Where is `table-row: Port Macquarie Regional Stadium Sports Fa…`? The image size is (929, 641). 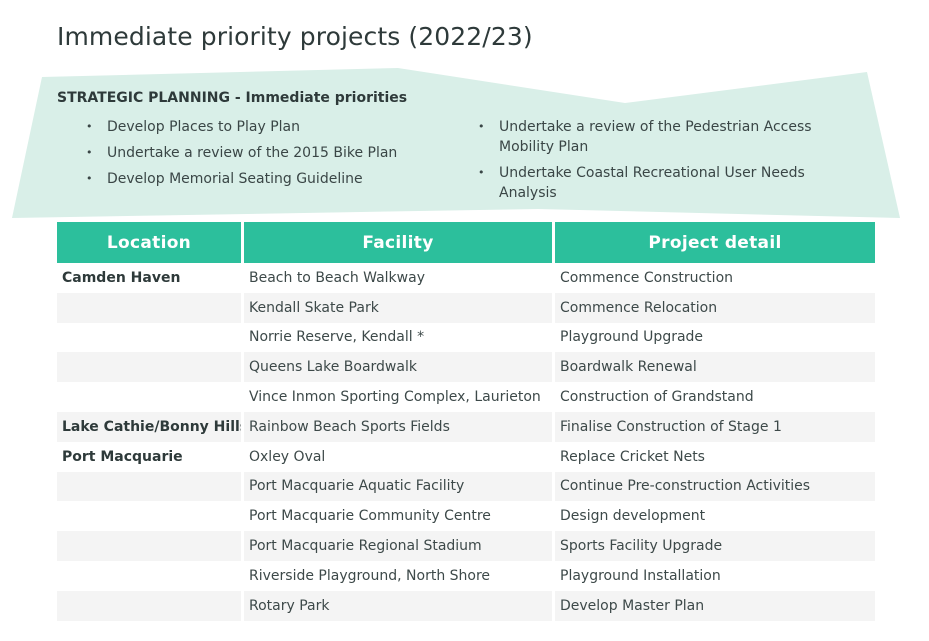 table-row: Port Macquarie Regional Stadium Sports Fa… is located at coordinates (466, 546).